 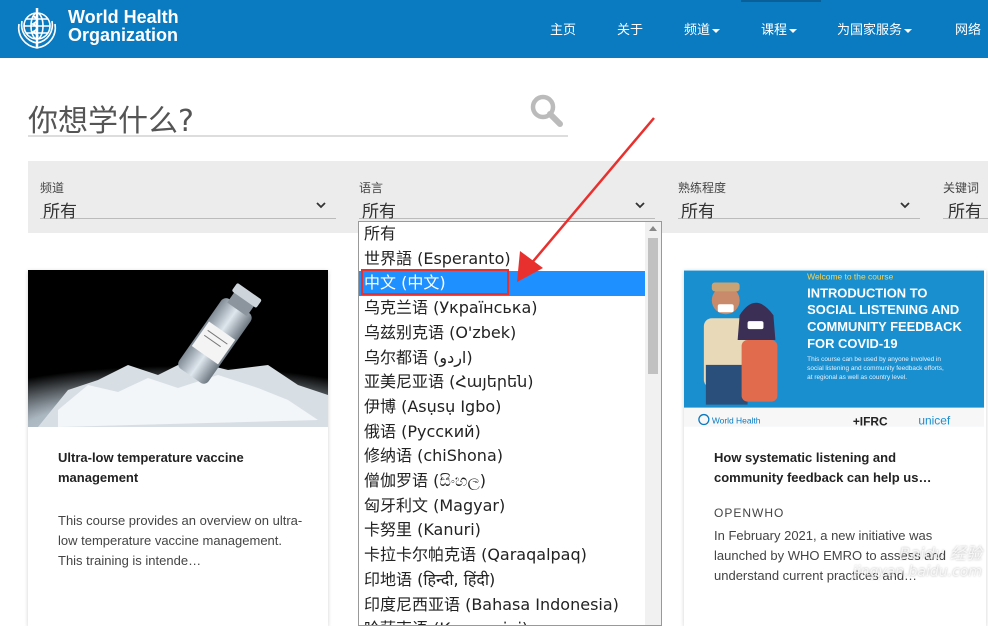 I want to click on nav-channels: 频道, so click(x=702, y=28).